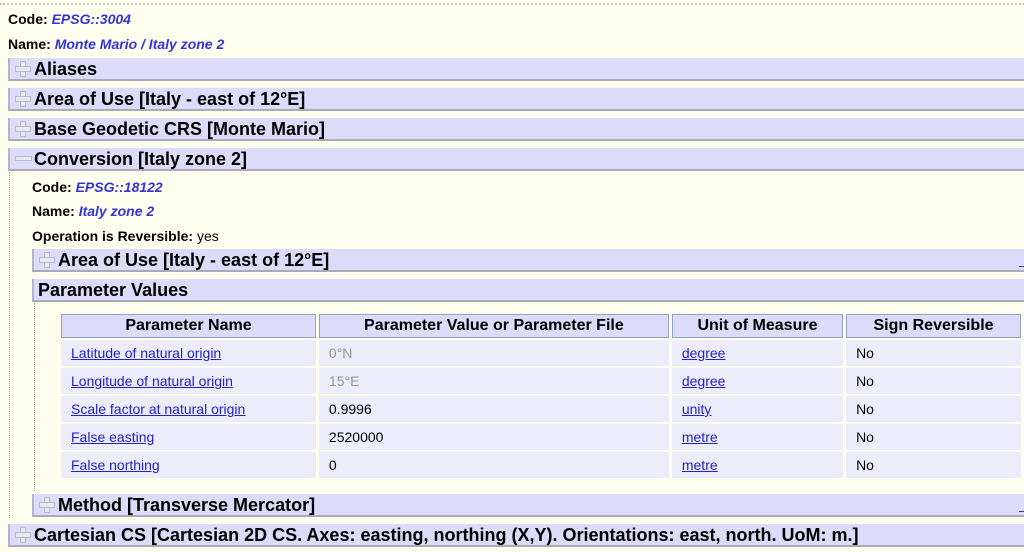 This screenshot has width=1024, height=552. I want to click on parameter-value: 0.9996, so click(493, 409).